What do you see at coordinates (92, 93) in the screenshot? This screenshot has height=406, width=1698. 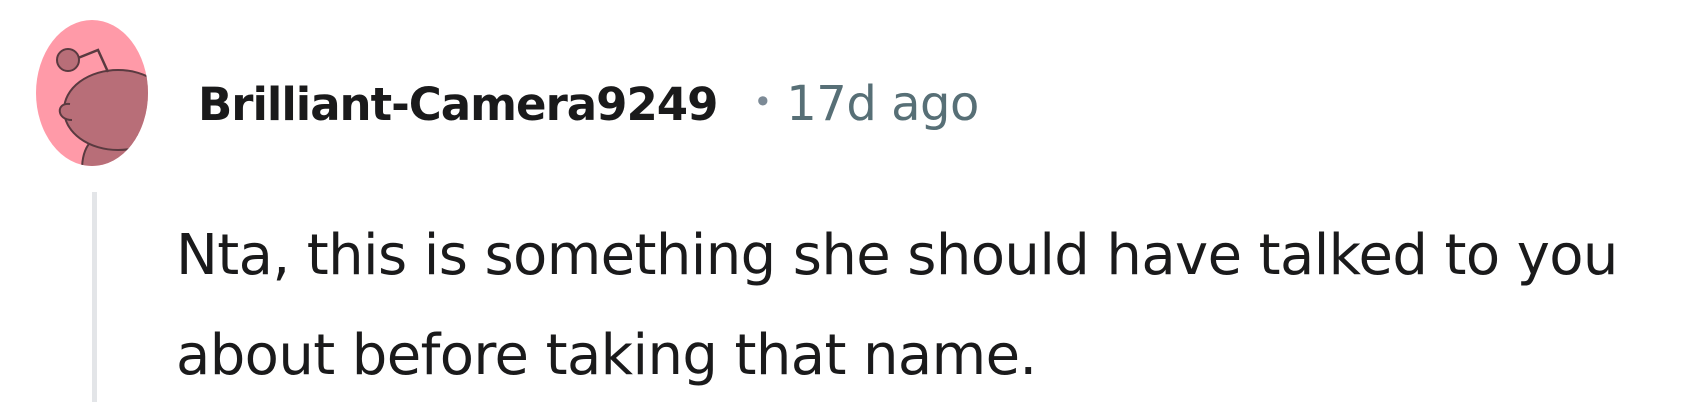 I see `snoo-avatar-icon` at bounding box center [92, 93].